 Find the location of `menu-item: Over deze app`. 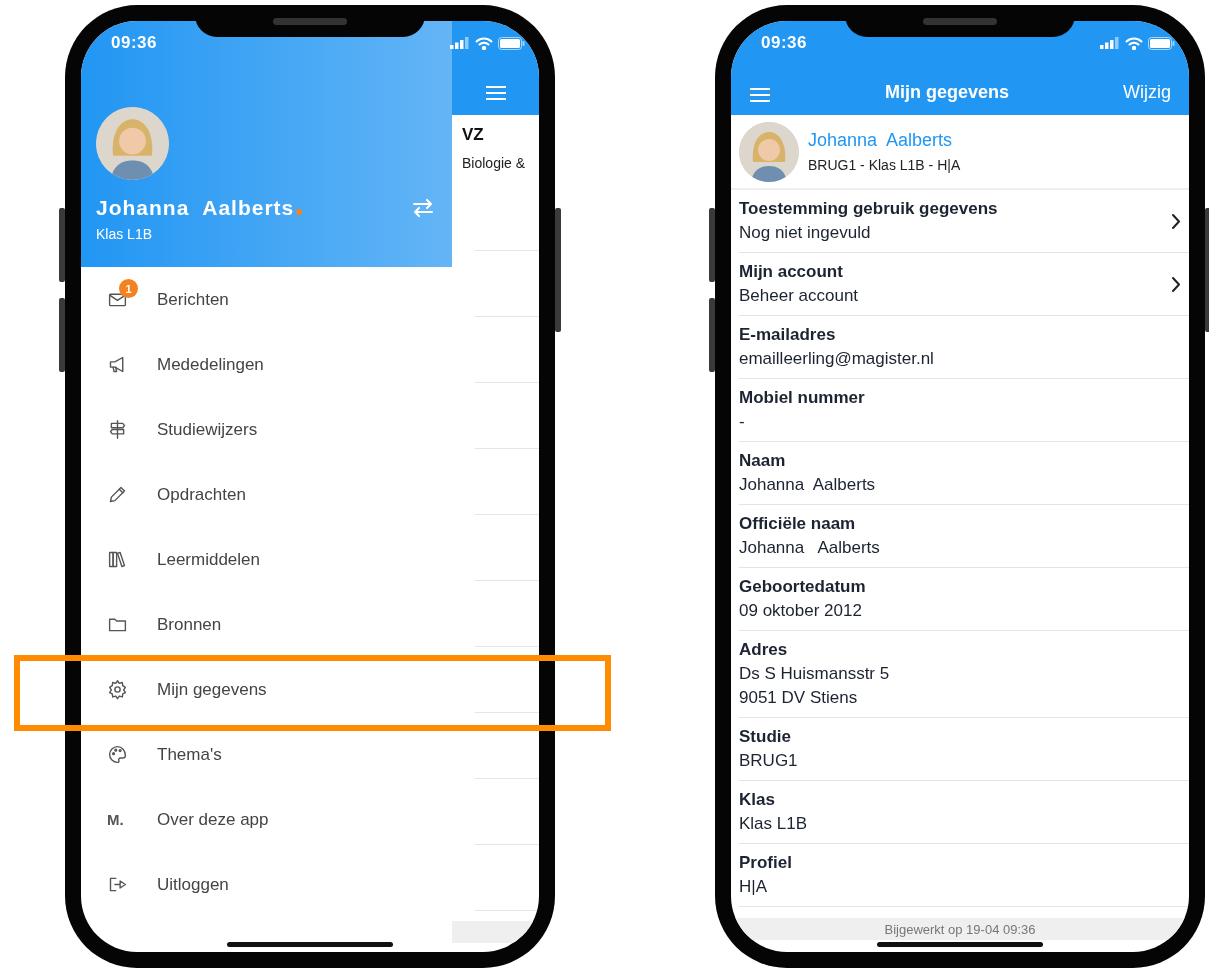

menu-item: Over deze app is located at coordinates (213, 819).